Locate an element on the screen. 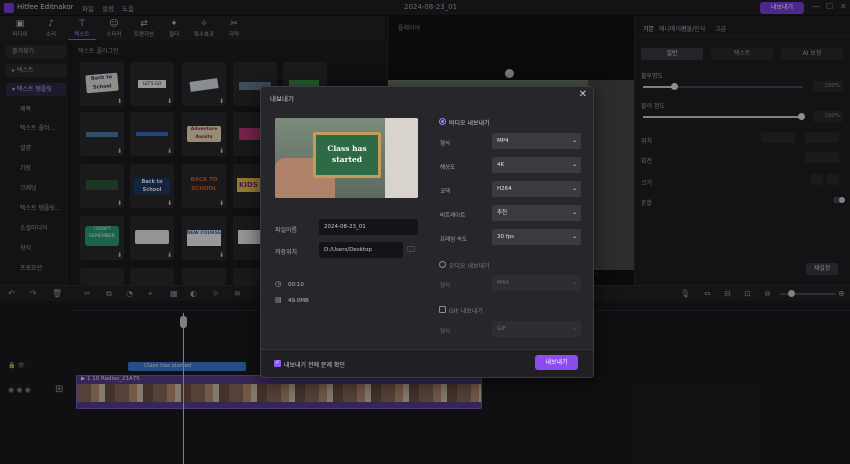  check-issues-label: 내보내기 전에 문제 확인 is located at coordinates (314, 365).